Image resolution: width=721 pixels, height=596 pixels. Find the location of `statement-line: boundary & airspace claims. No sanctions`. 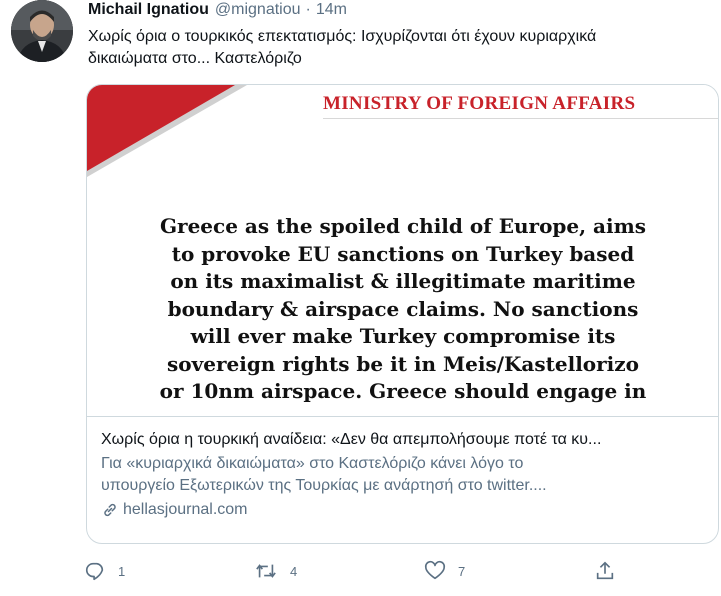

statement-line: boundary & airspace claims. No sanctions is located at coordinates (403, 308).